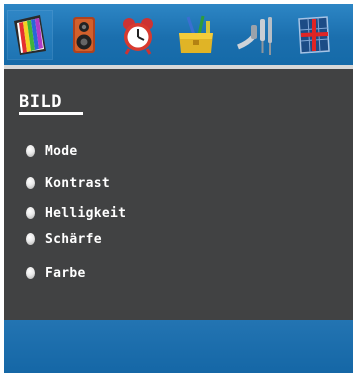 This screenshot has width=357, height=378. I want to click on picture-icon, so click(30, 35).